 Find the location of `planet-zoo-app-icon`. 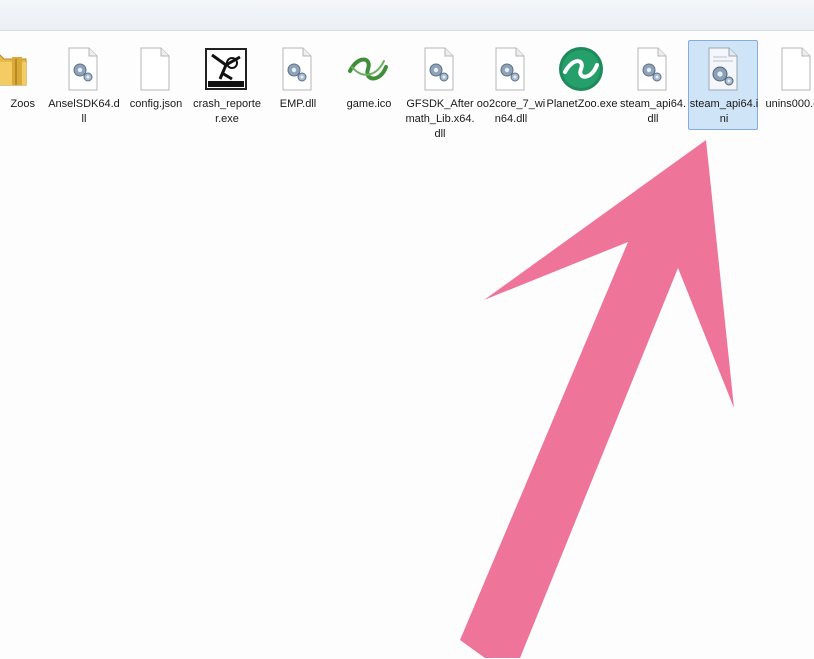

planet-zoo-app-icon is located at coordinates (581, 69).